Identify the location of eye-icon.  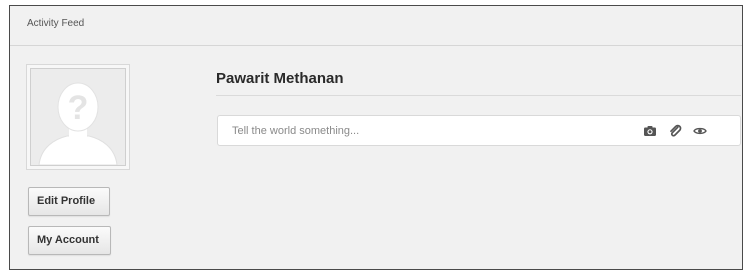
(700, 131).